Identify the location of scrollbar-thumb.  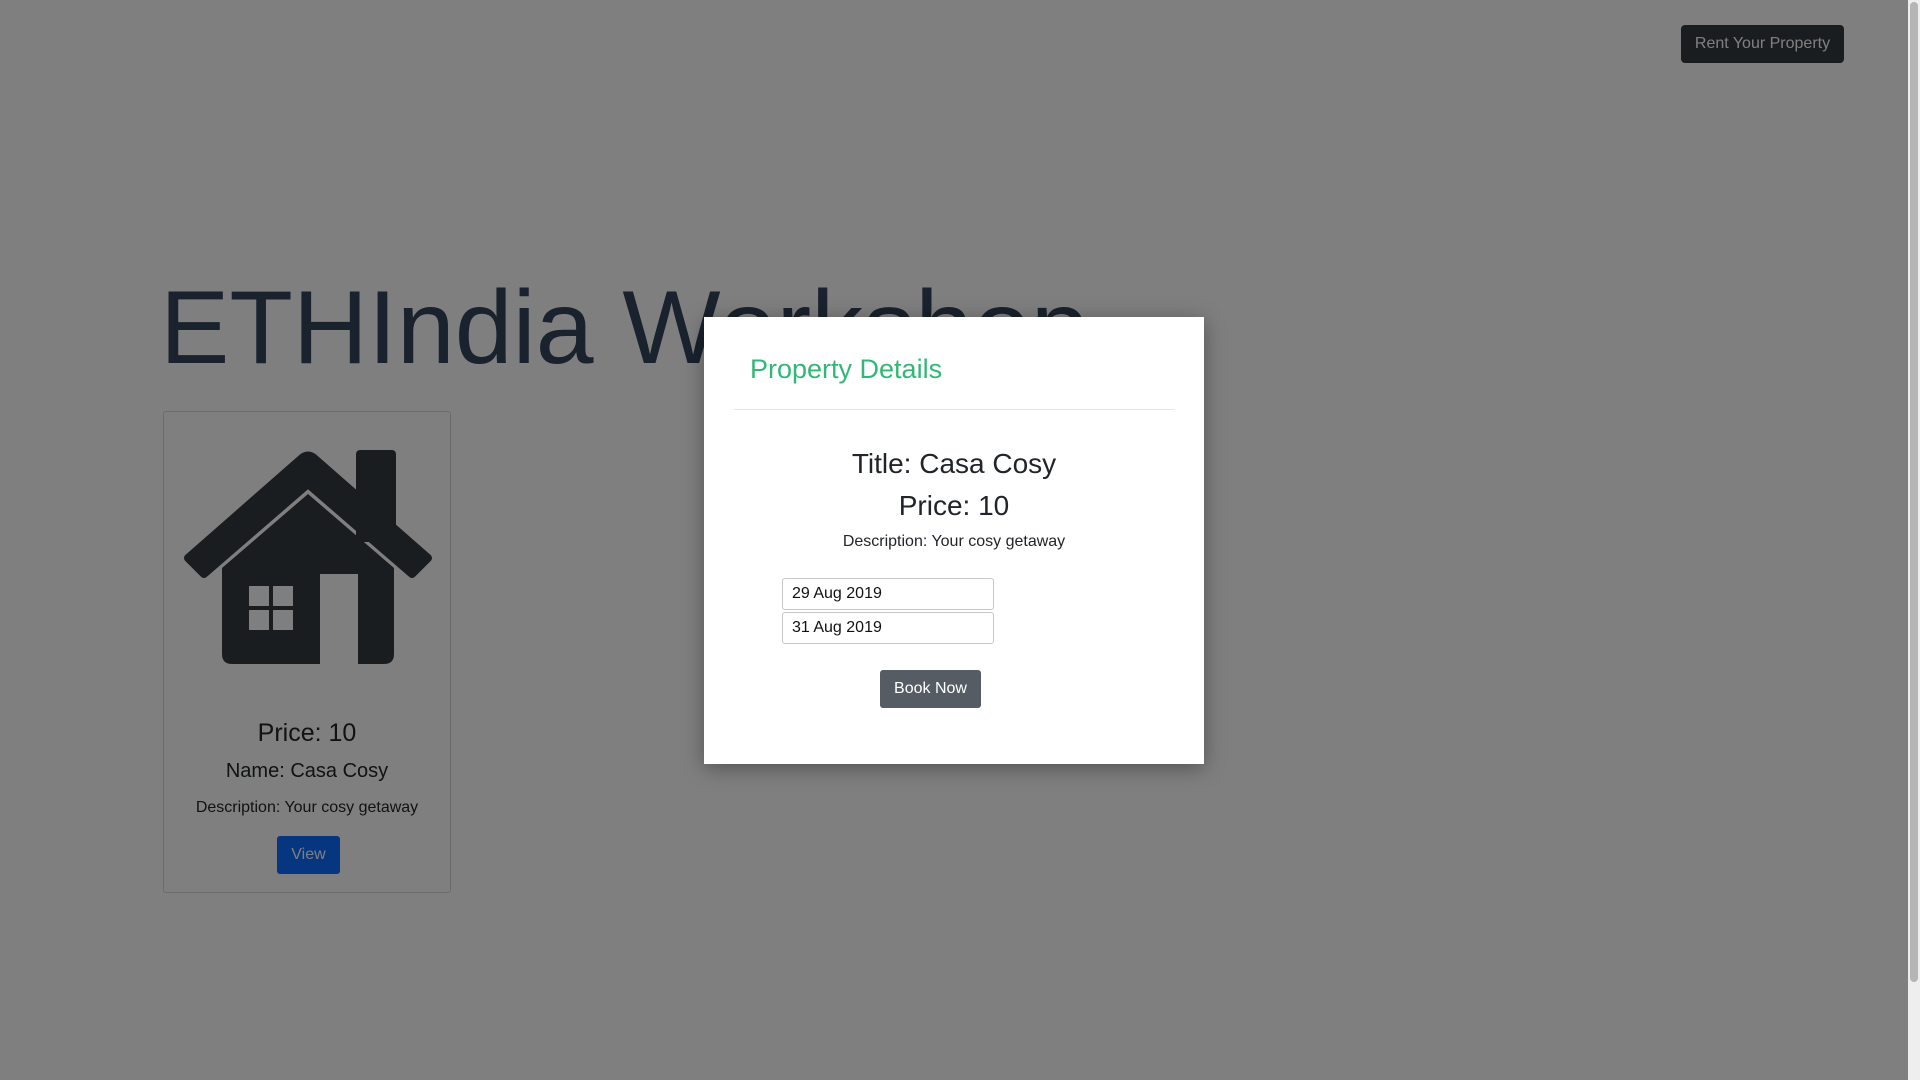
(1914, 492).